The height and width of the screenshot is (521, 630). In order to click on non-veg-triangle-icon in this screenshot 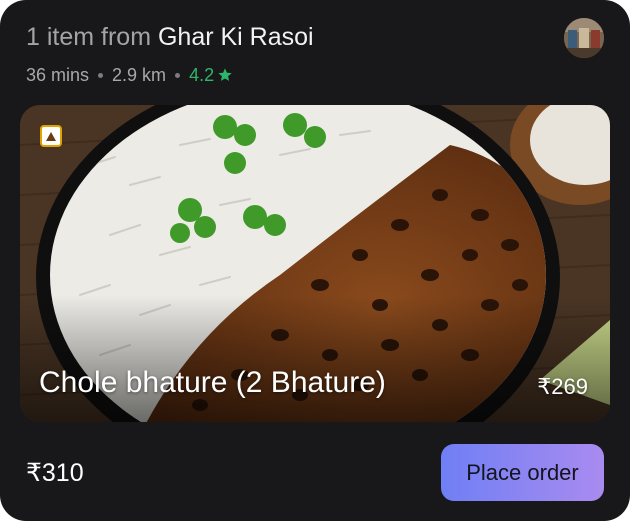, I will do `click(51, 136)`.